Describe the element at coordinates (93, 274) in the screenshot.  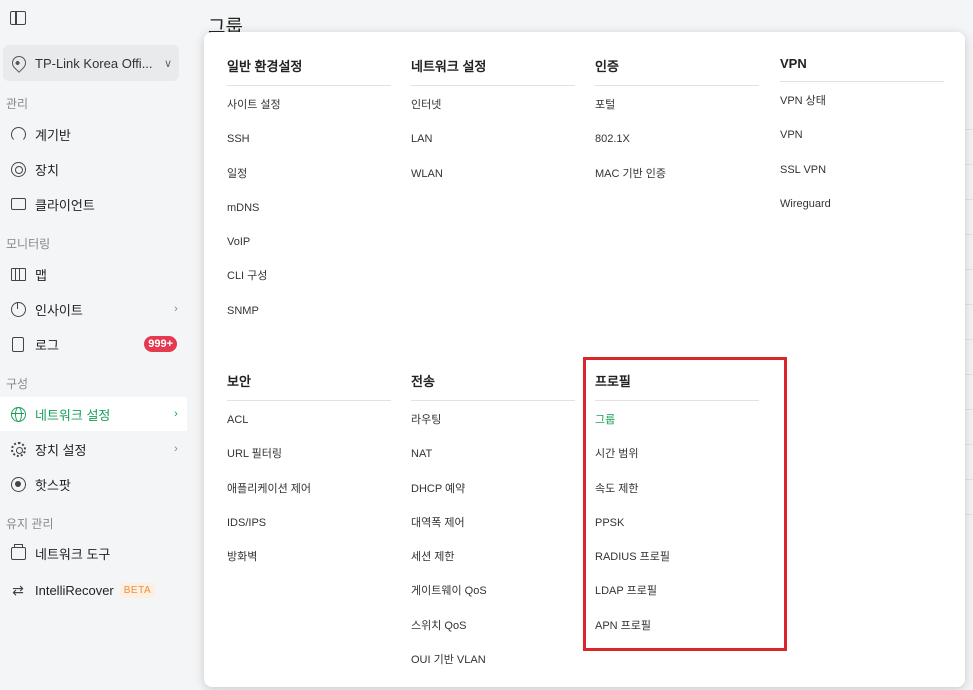
I see `sidebar-item-map: 맵` at that location.